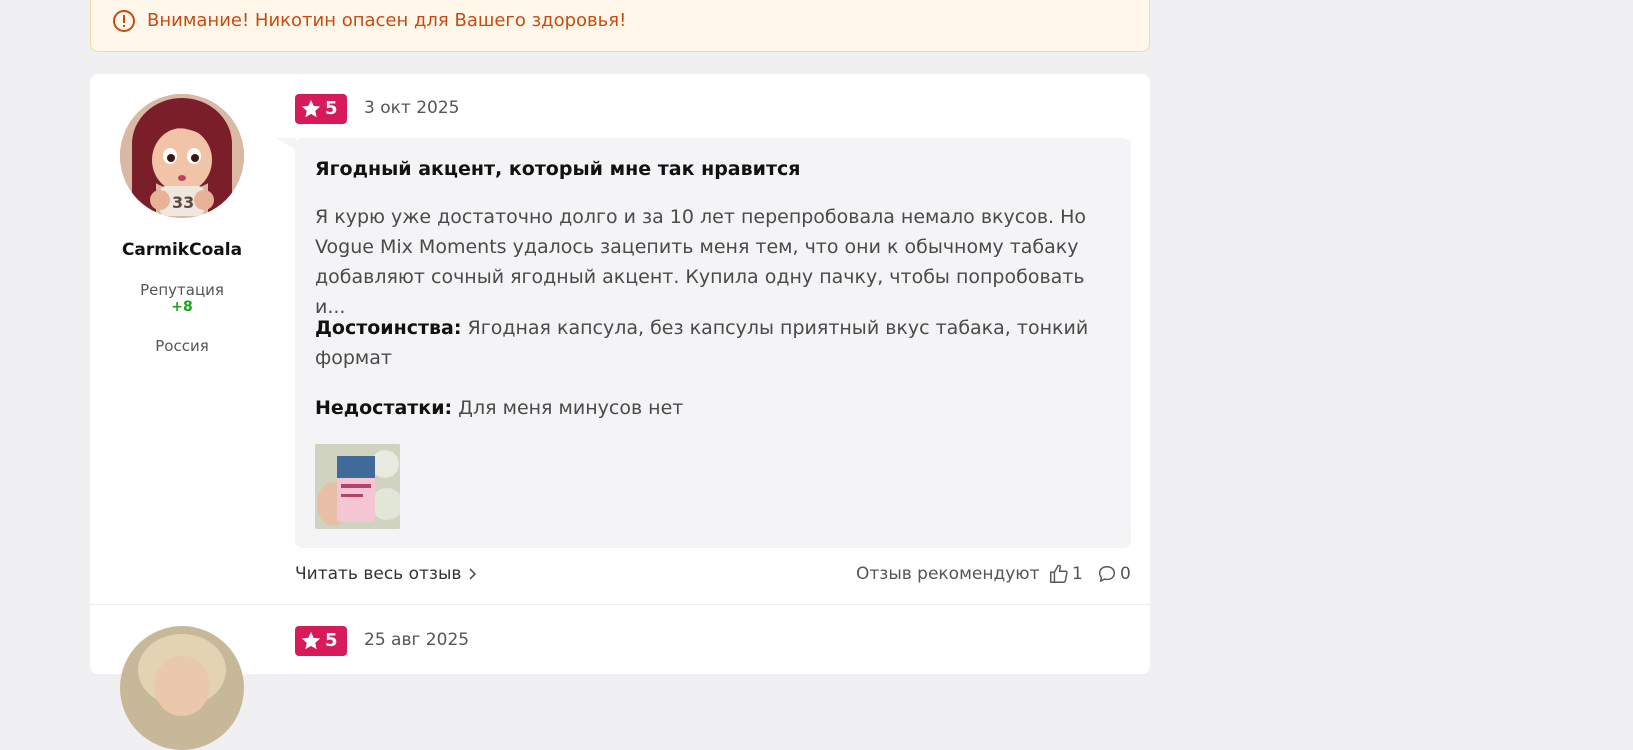 This screenshot has width=1633, height=750. I want to click on author-country: Россия, so click(182, 346).